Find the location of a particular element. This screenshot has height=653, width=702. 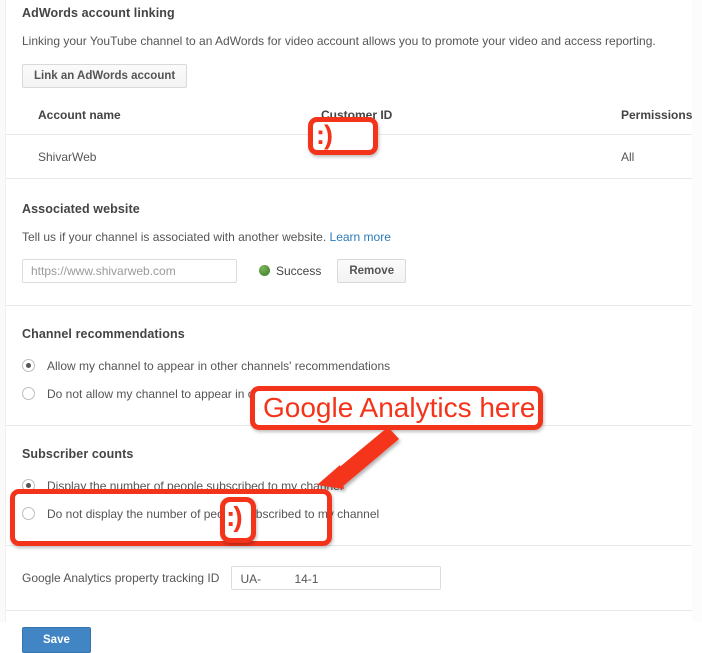

associated-website-input is located at coordinates (129, 270).